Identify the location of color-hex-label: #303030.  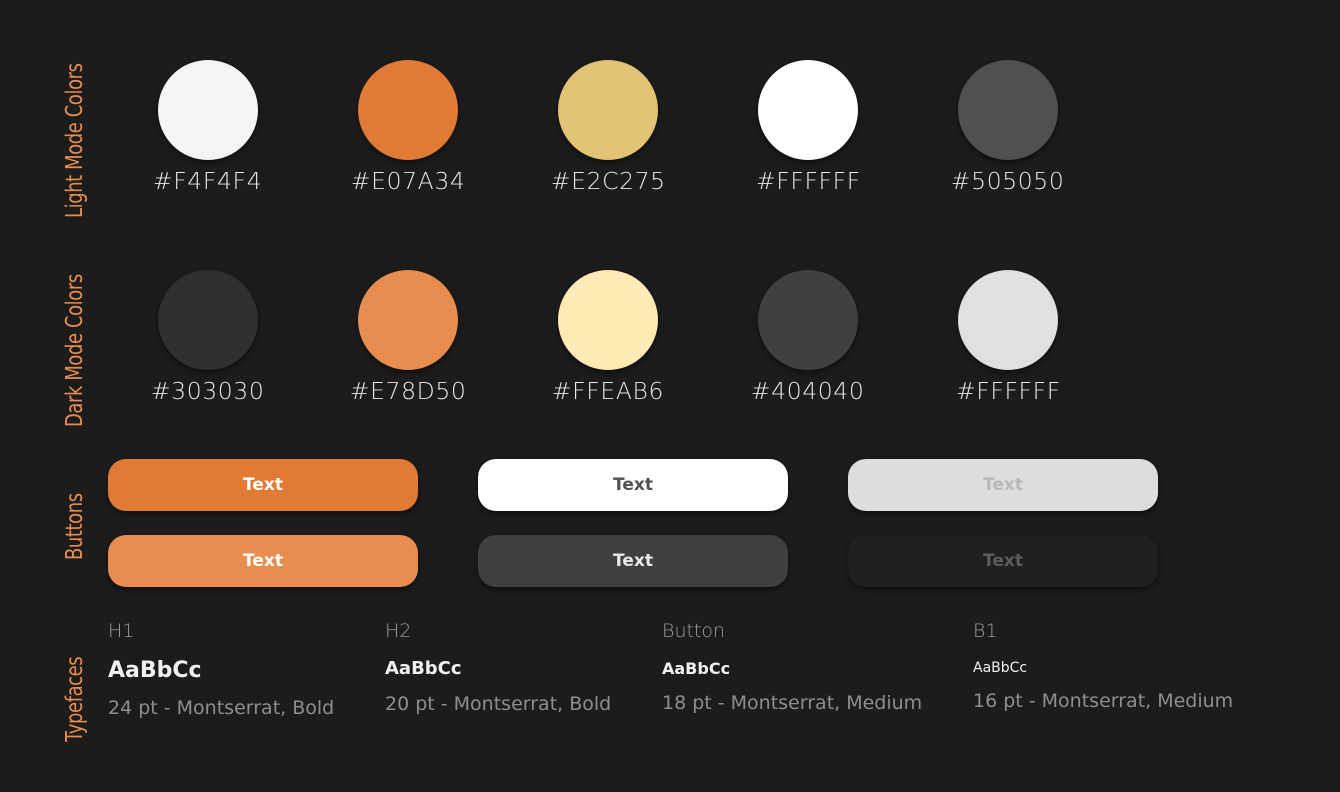
(208, 392).